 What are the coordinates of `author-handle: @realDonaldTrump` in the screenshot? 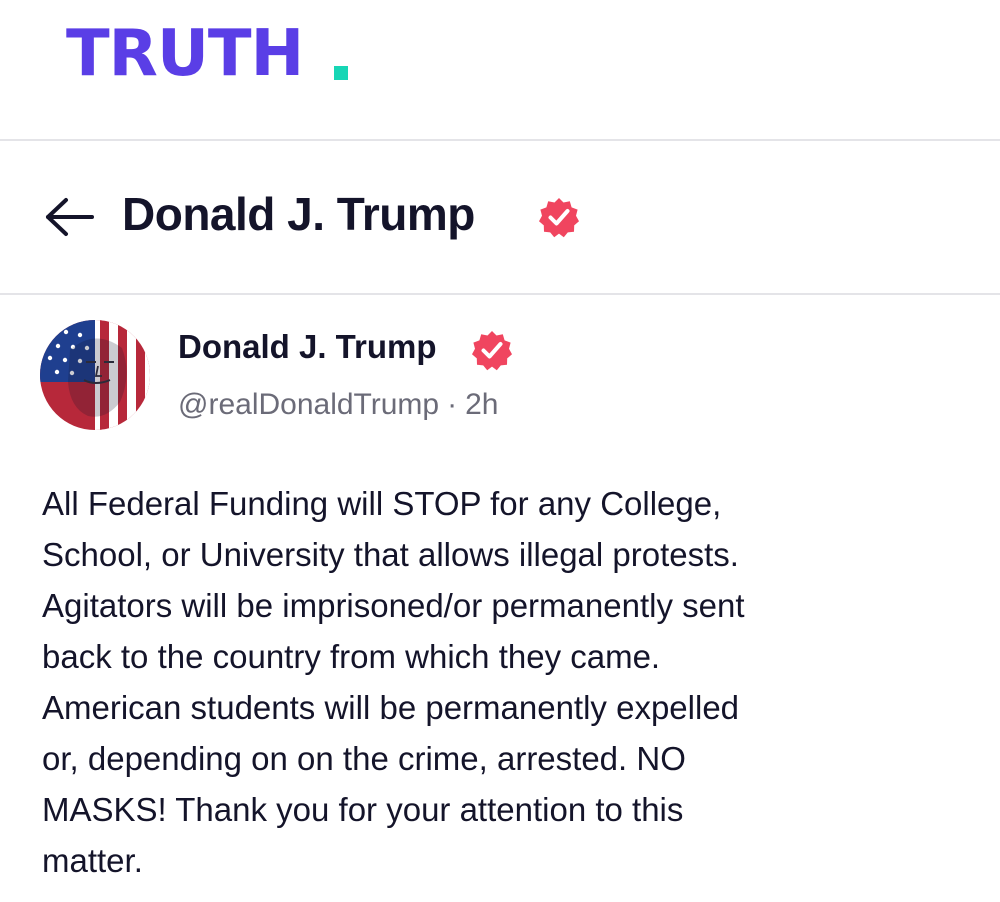 It's located at (308, 404).